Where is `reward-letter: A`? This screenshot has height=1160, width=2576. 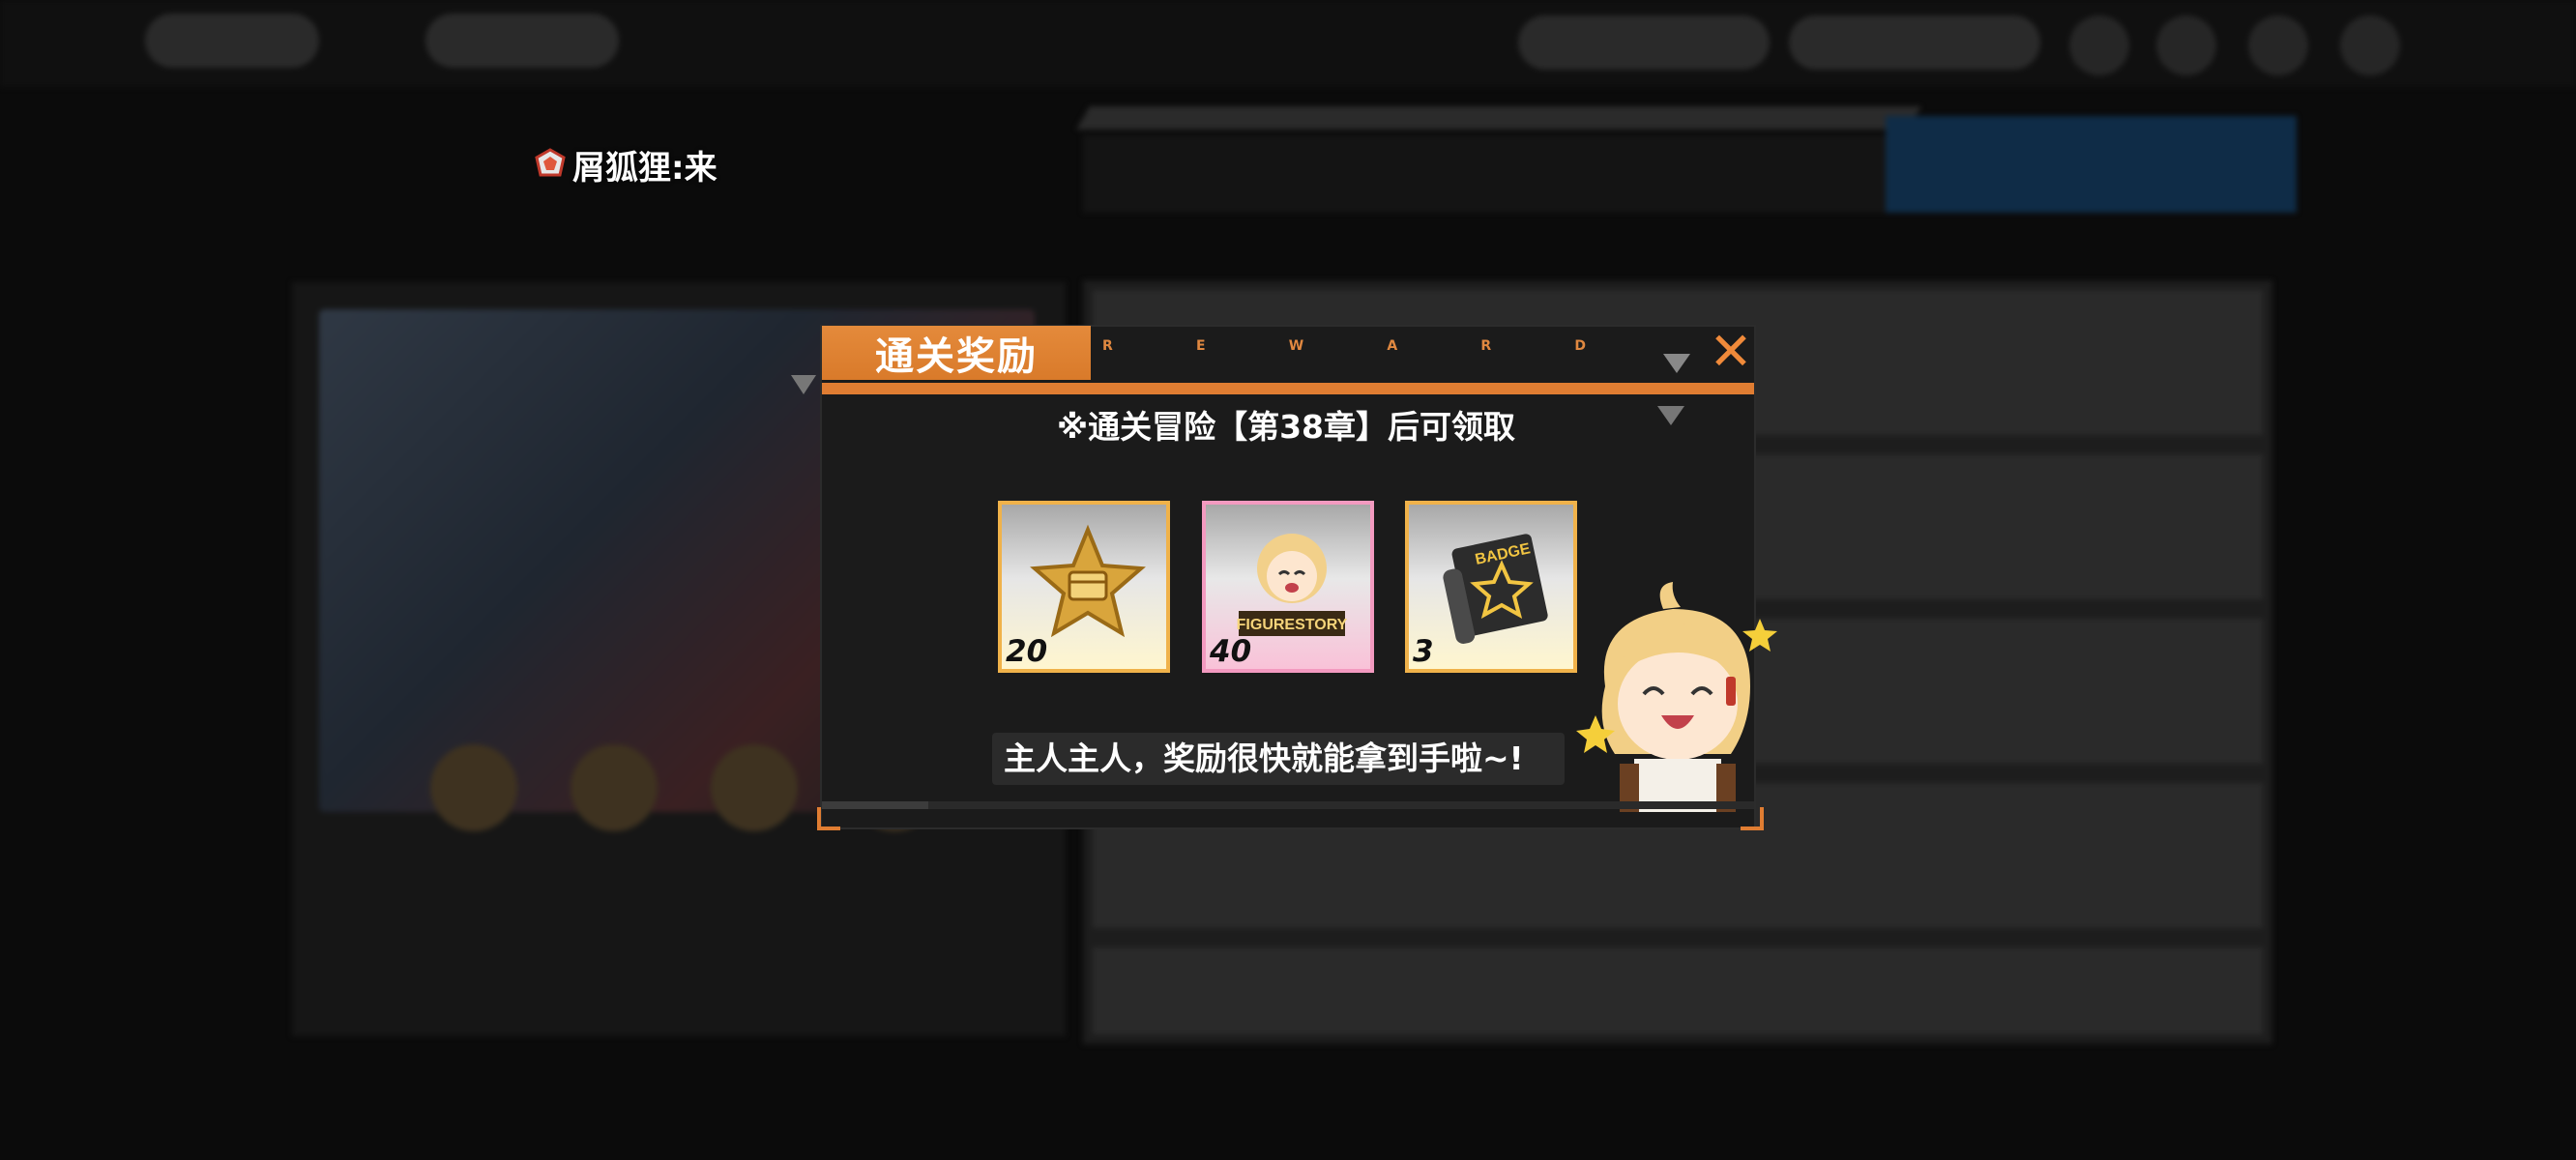
reward-letter: A is located at coordinates (1392, 346).